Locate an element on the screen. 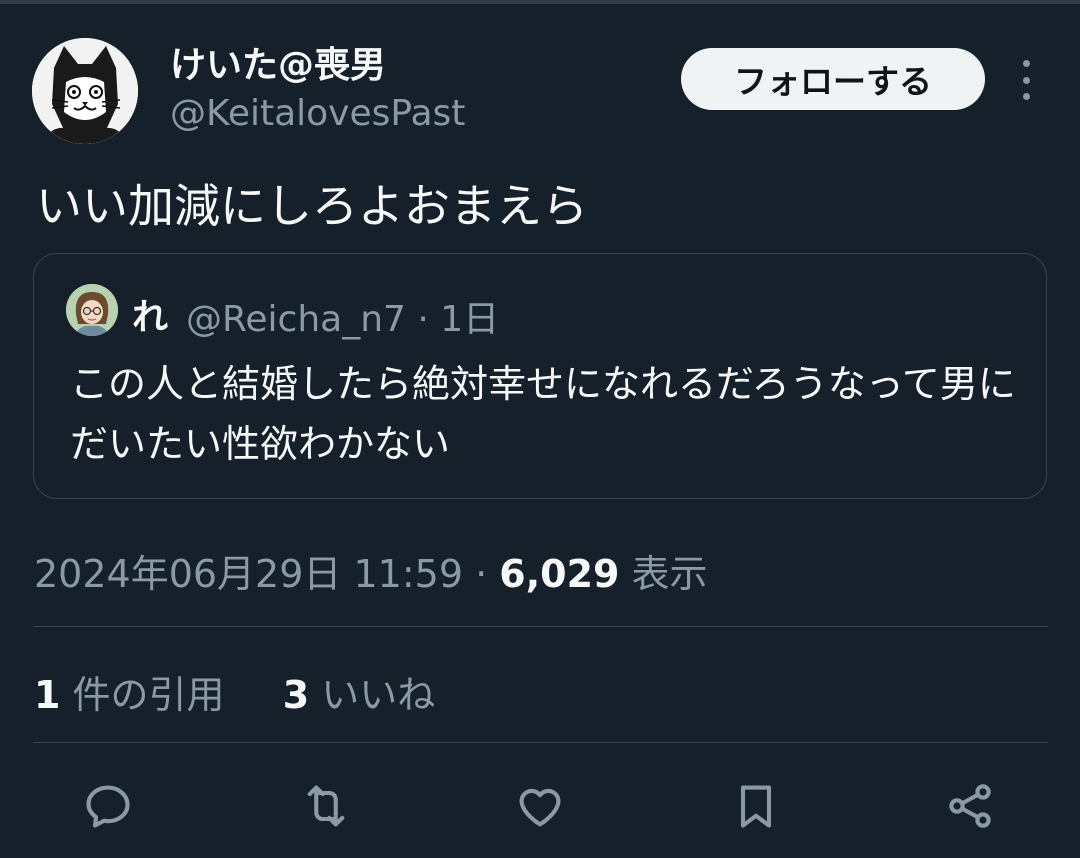 This screenshot has height=858, width=1080. more-icon is located at coordinates (1026, 80).